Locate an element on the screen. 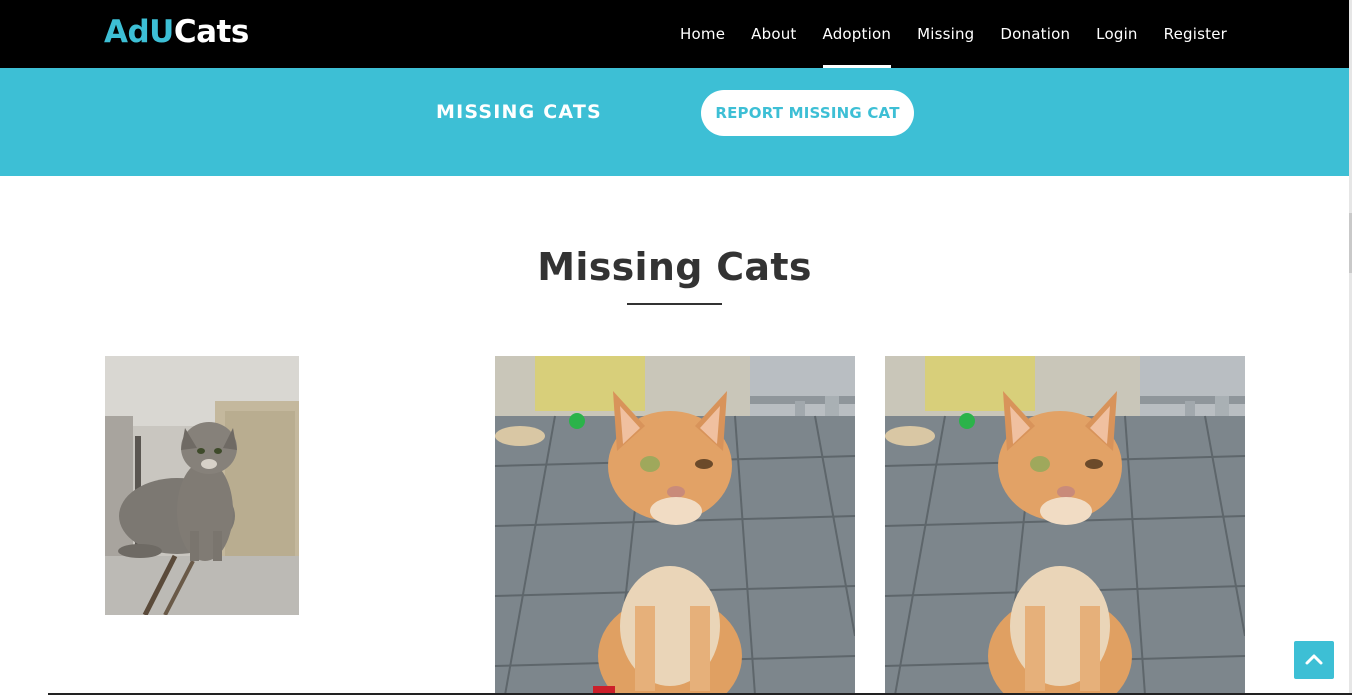 This screenshot has height=695, width=1352. title-underline is located at coordinates (674, 304).